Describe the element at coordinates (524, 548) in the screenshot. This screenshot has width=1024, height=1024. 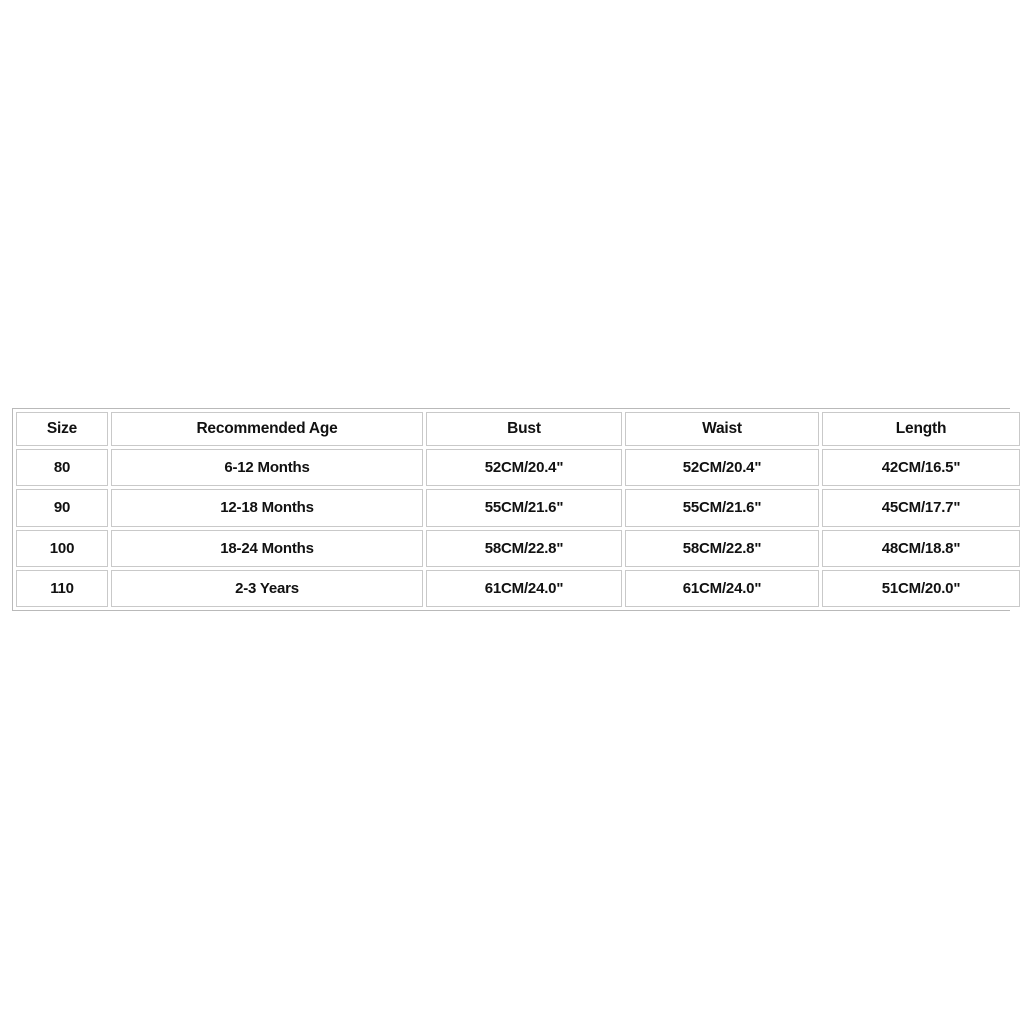
I see `cell-bust: 58CM/22.8"` at that location.